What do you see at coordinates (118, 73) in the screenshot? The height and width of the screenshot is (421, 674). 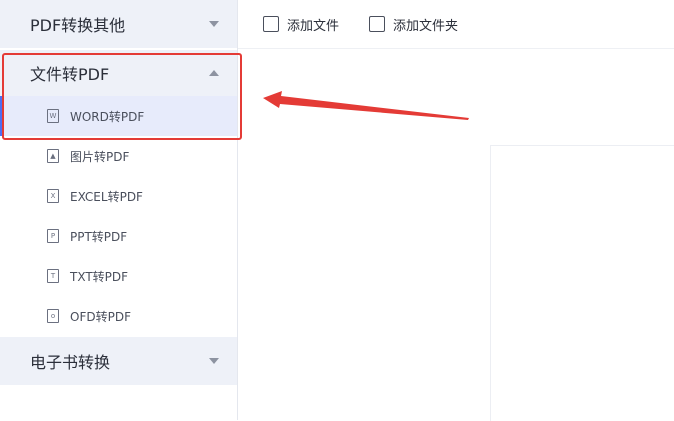 I see `section-file-to-pdf: 文件转PDF` at bounding box center [118, 73].